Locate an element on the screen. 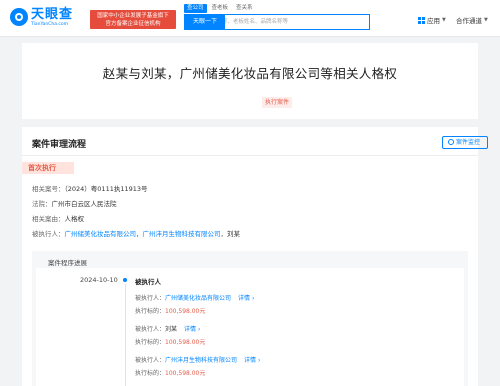  logo-eye-icon is located at coordinates (19, 17).